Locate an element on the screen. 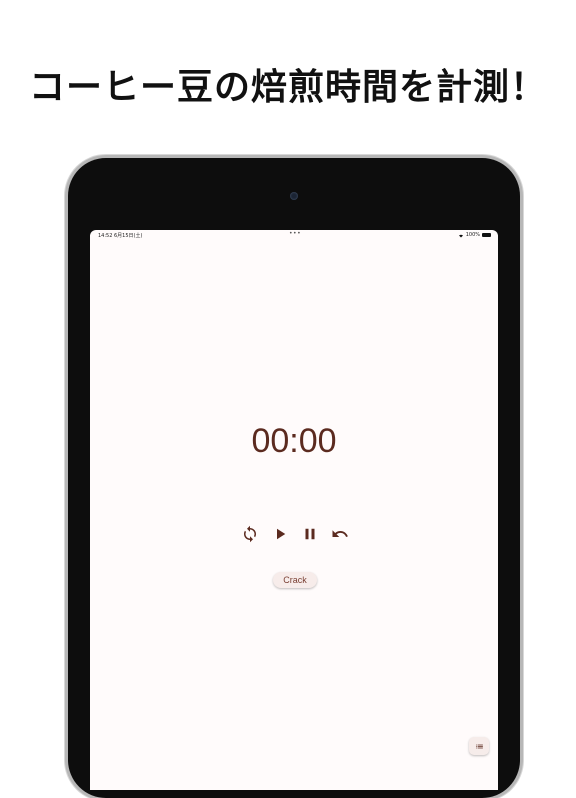 The width and height of the screenshot is (576, 798). elapsed-time-display: 00:00 is located at coordinates (294, 441).